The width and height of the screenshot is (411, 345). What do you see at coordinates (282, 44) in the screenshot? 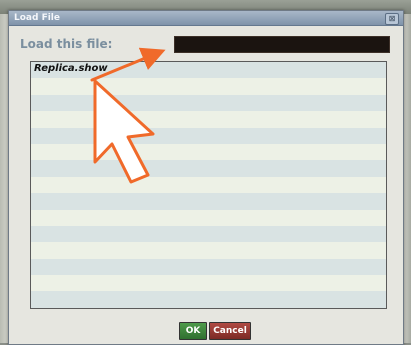
I see `file-name-input` at bounding box center [282, 44].